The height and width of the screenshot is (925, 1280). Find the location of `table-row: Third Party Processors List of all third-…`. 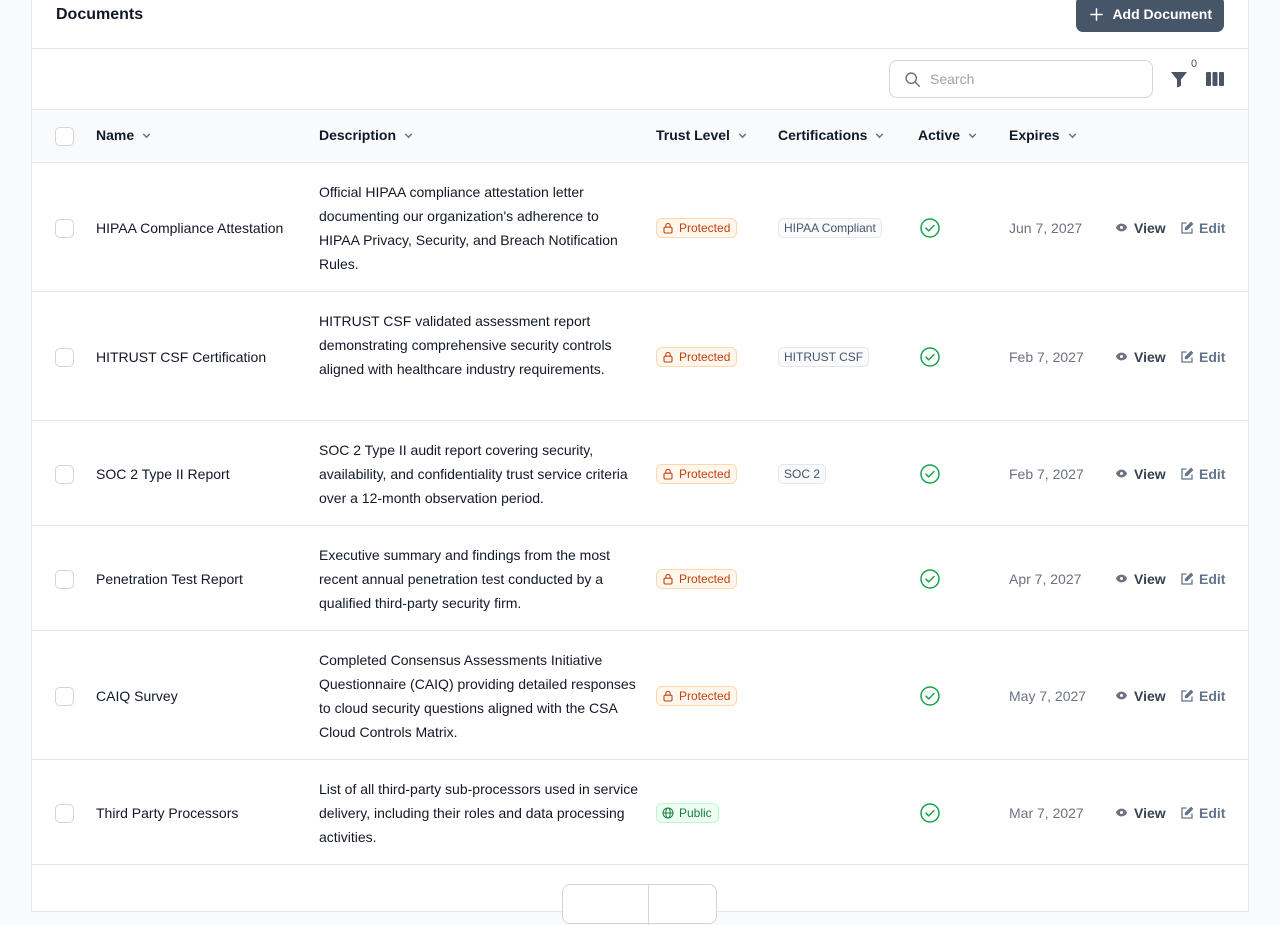

table-row: Third Party Processors List of all third-… is located at coordinates (640, 812).